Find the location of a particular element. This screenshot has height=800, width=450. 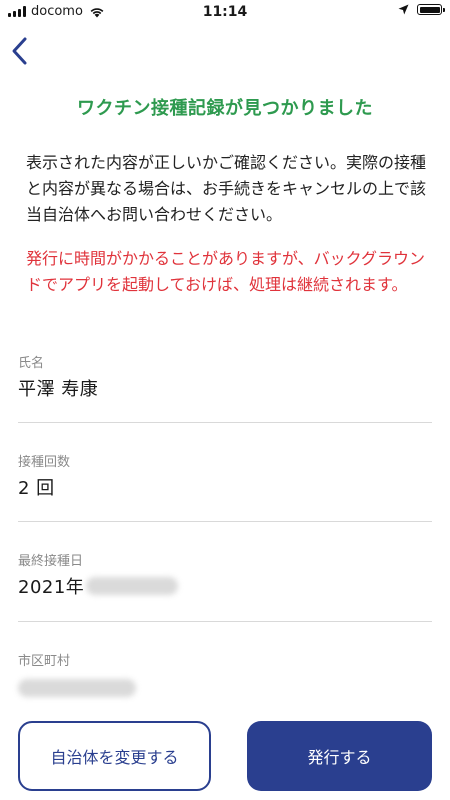

issue-button: 発行する is located at coordinates (339, 756).